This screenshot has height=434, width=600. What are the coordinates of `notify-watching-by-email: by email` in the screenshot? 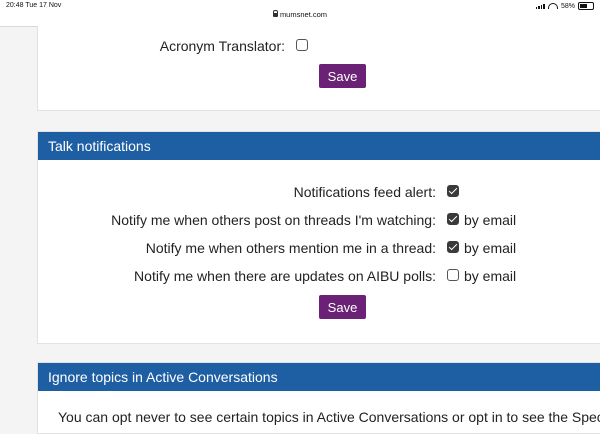 It's located at (490, 220).